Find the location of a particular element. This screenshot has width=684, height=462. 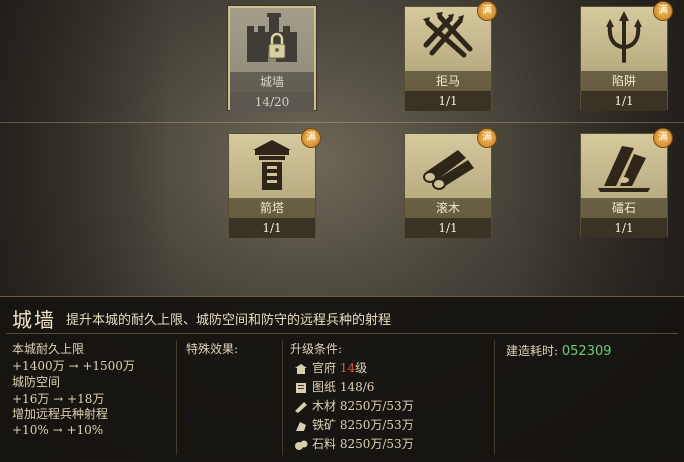

requirement-value: 148/6 is located at coordinates (357, 387).